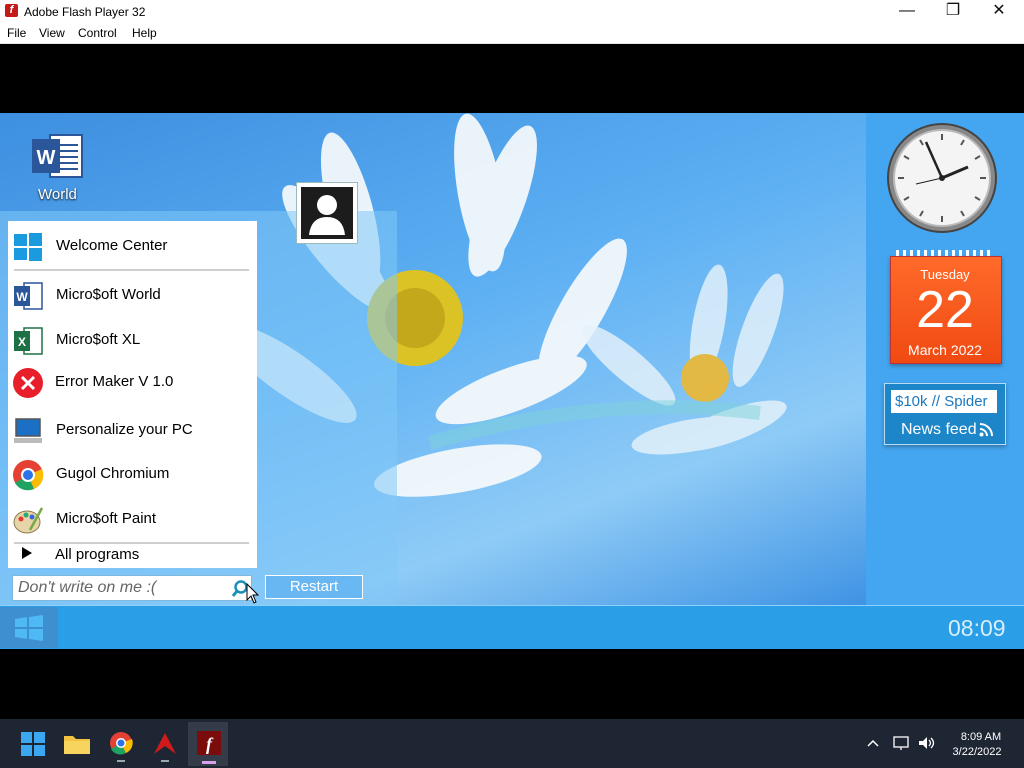 Image resolution: width=1024 pixels, height=768 pixels. I want to click on analog-clock-gadget, so click(942, 178).